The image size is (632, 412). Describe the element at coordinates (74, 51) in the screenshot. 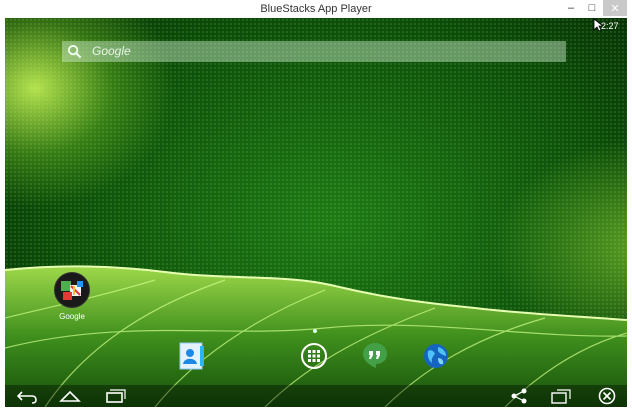

I see `search-icon` at that location.